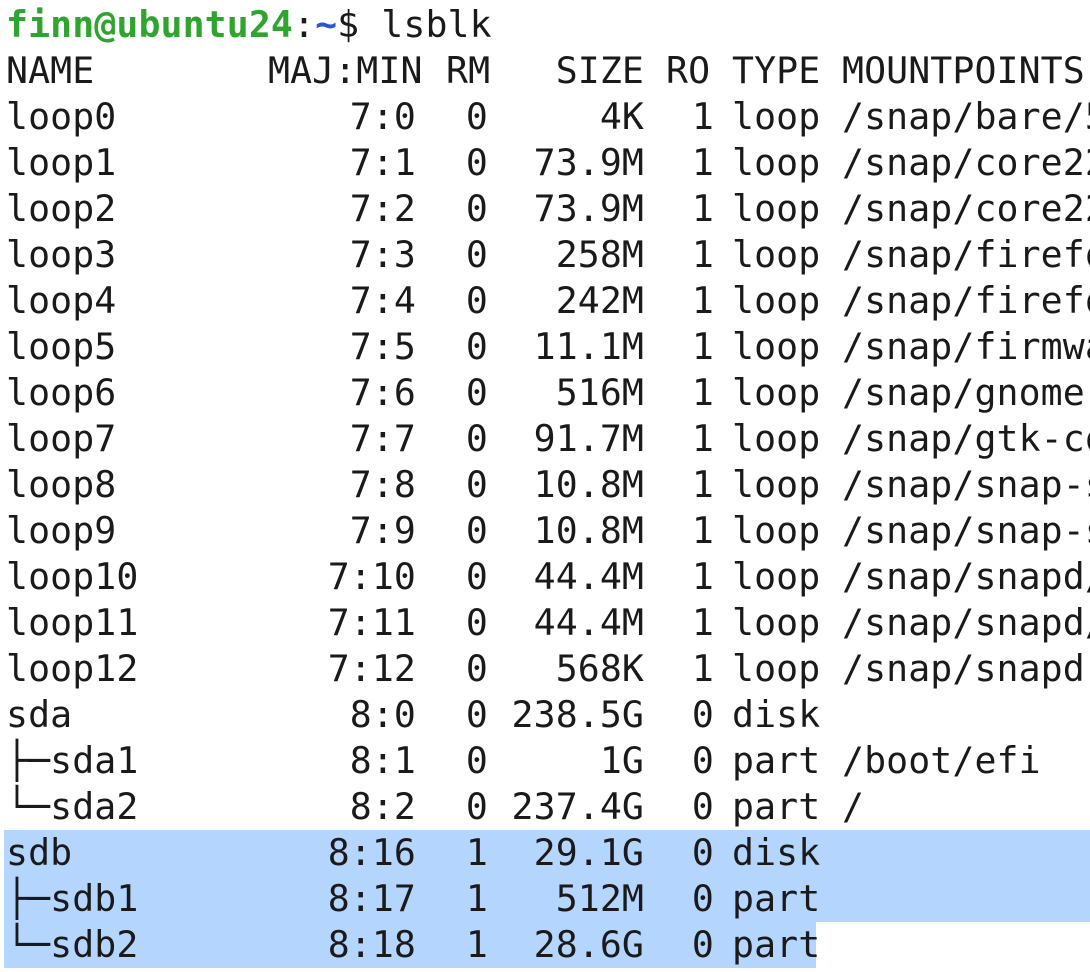 The image size is (1090, 972). Describe the element at coordinates (359, 24) in the screenshot. I see `prompt-symbol: $` at that location.